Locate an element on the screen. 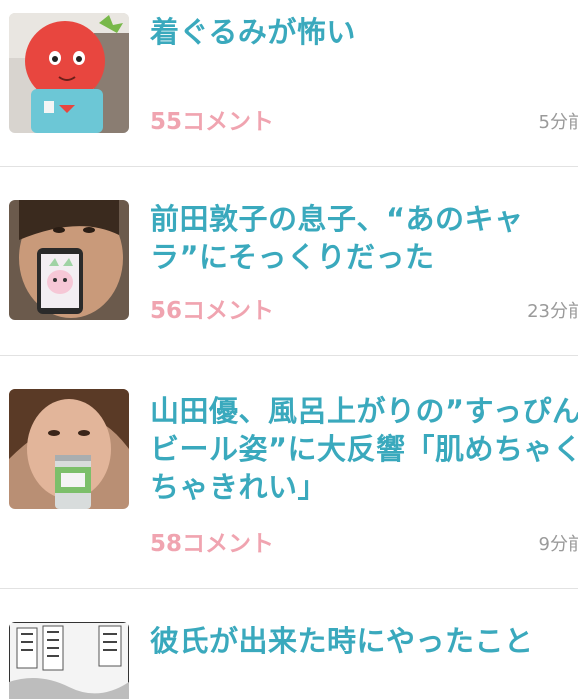 This screenshot has height=699, width=578. article-title: 山田優、風呂上がりの”すっぴん ビール姿”に大反響「肌めちゃく ちゃきれい」 is located at coordinates (364, 449).